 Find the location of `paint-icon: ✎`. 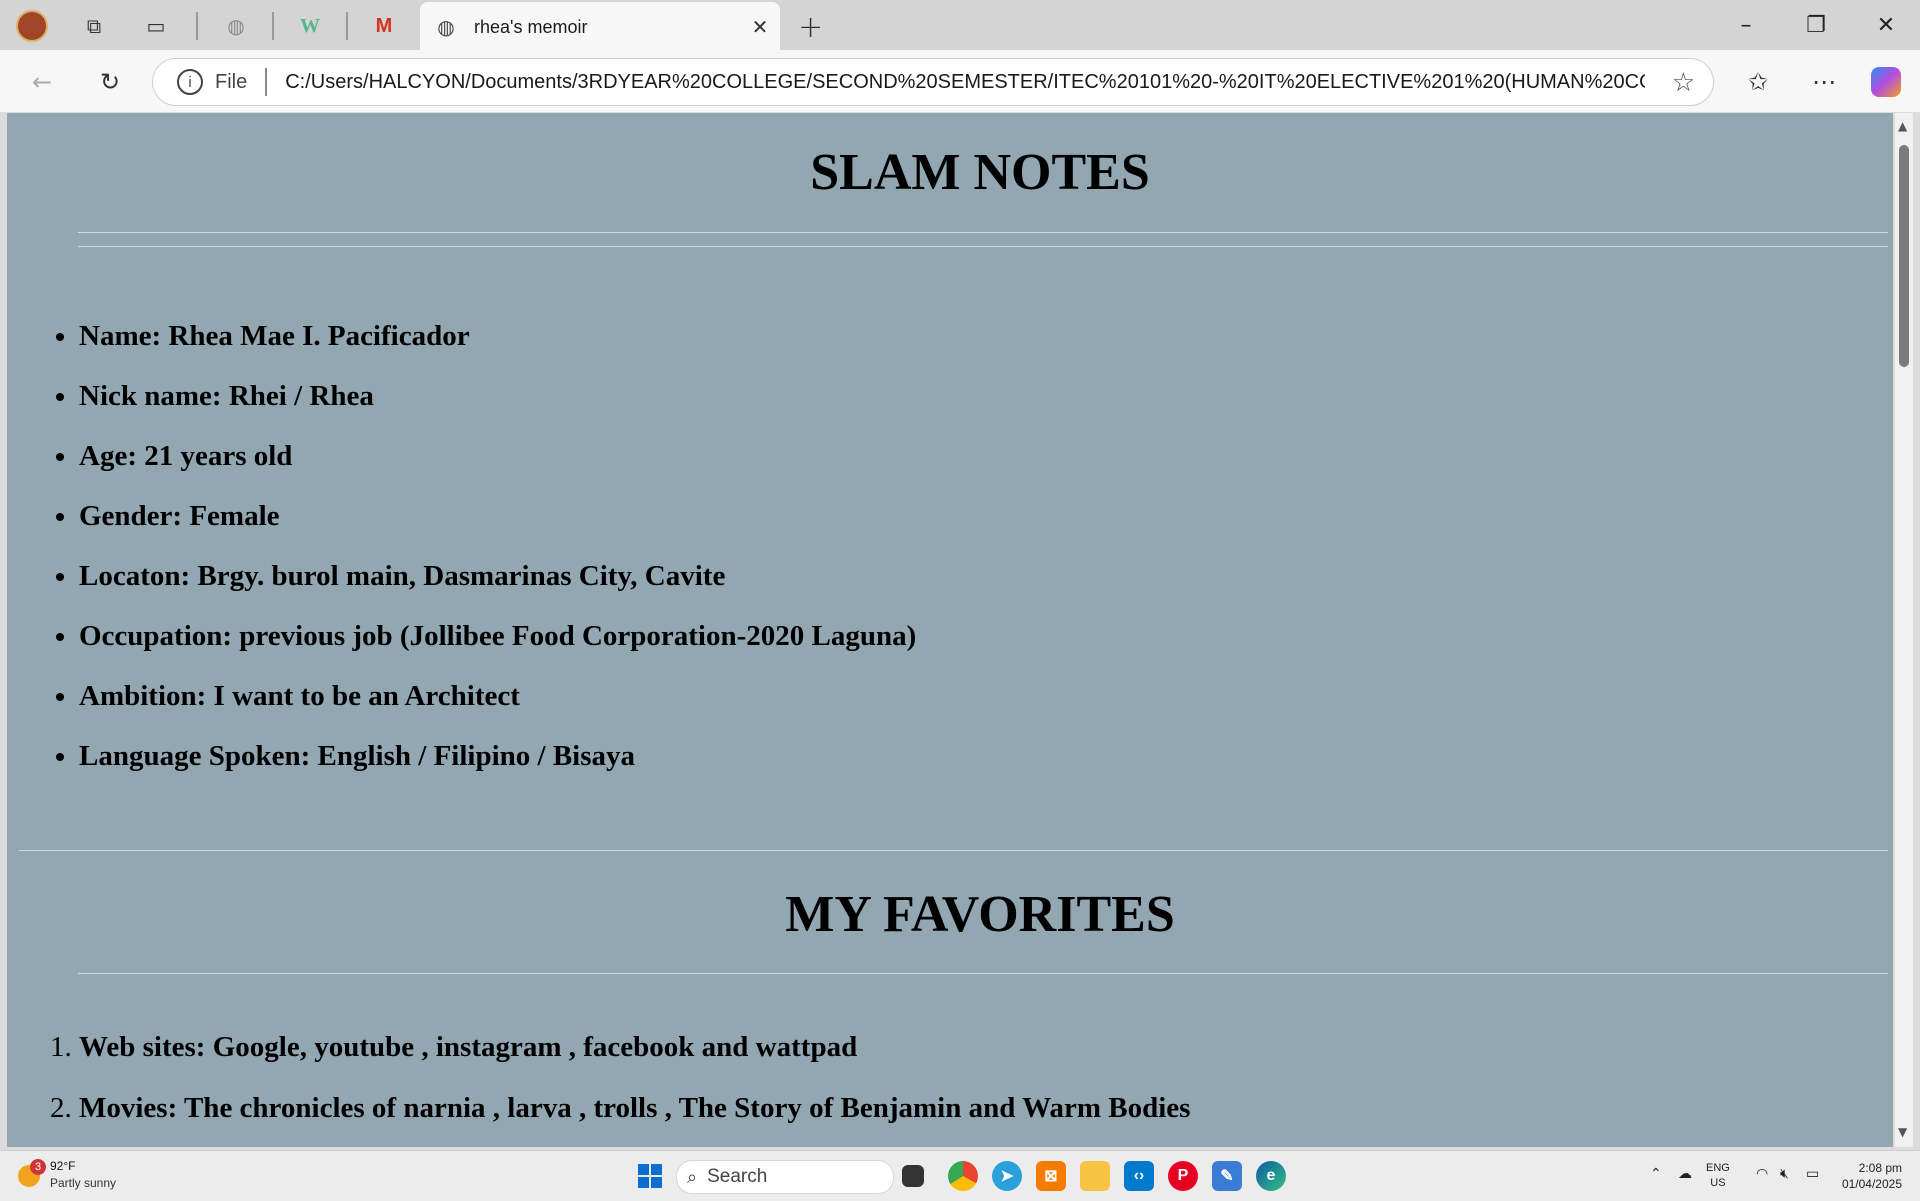

paint-icon: ✎ is located at coordinates (1227, 1176).